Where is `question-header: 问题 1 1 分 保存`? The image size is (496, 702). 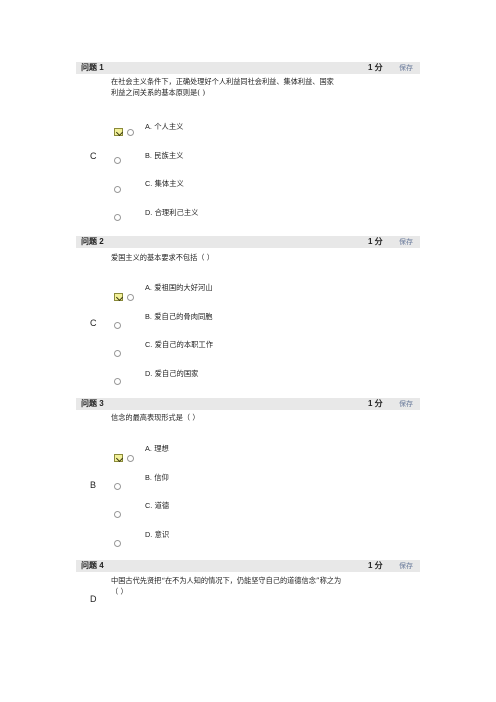
question-header: 问题 1 1 分 保存 is located at coordinates (248, 68).